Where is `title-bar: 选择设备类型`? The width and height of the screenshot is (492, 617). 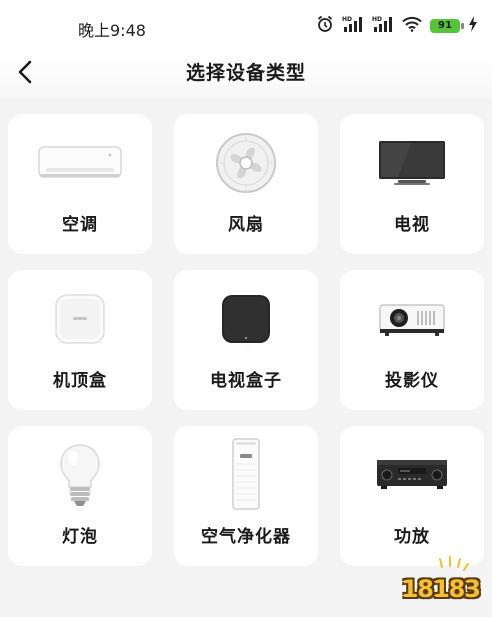
title-bar: 选择设备类型 is located at coordinates (246, 75).